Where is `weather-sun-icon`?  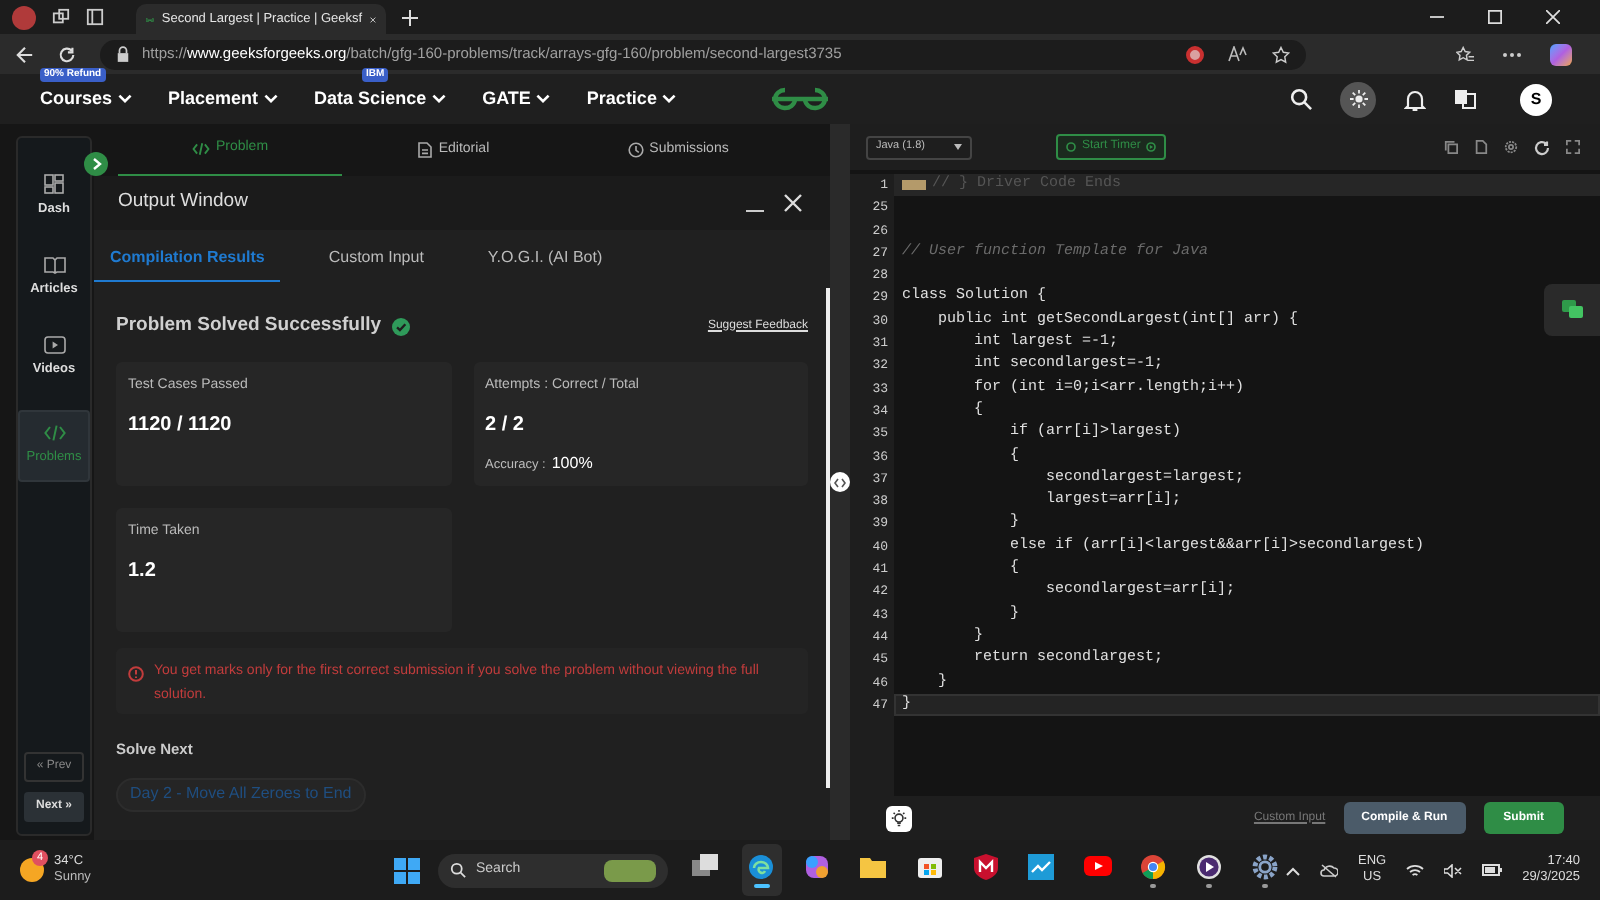
weather-sun-icon is located at coordinates (32, 870).